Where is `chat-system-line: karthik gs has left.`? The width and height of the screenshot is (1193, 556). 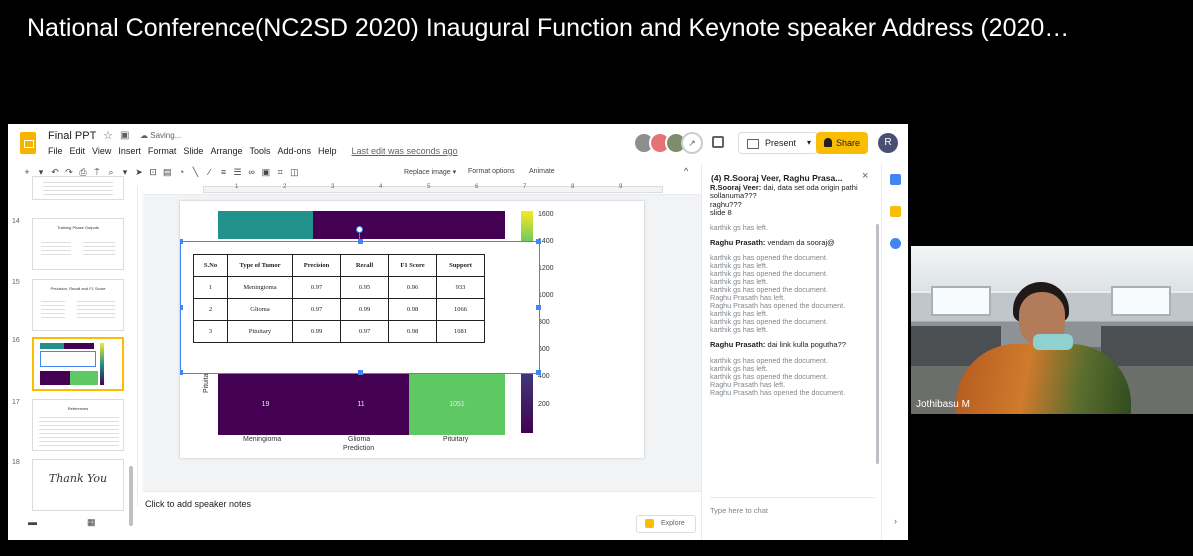 chat-system-line: karthik gs has left. is located at coordinates (739, 228).